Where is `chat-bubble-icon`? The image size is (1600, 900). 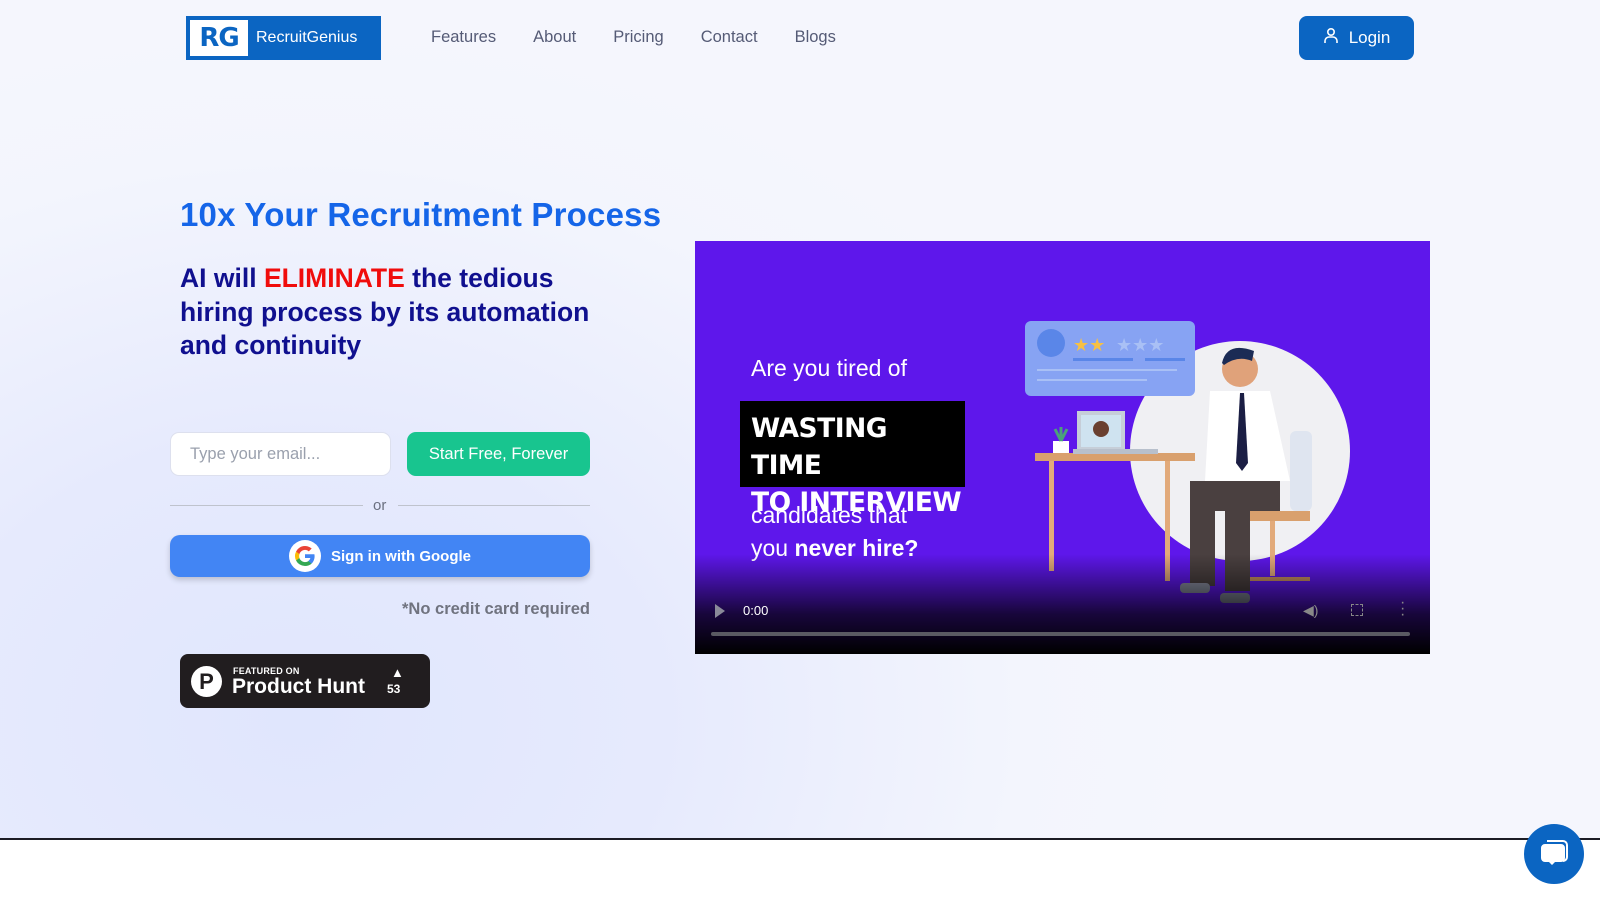 chat-bubble-icon is located at coordinates (1554, 854).